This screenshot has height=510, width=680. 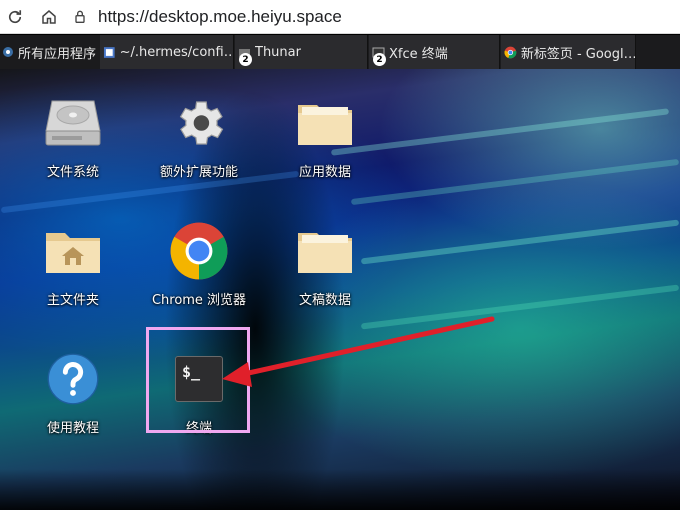 I want to click on applications-menu-button: 所有应用程序, so click(x=49, y=52).